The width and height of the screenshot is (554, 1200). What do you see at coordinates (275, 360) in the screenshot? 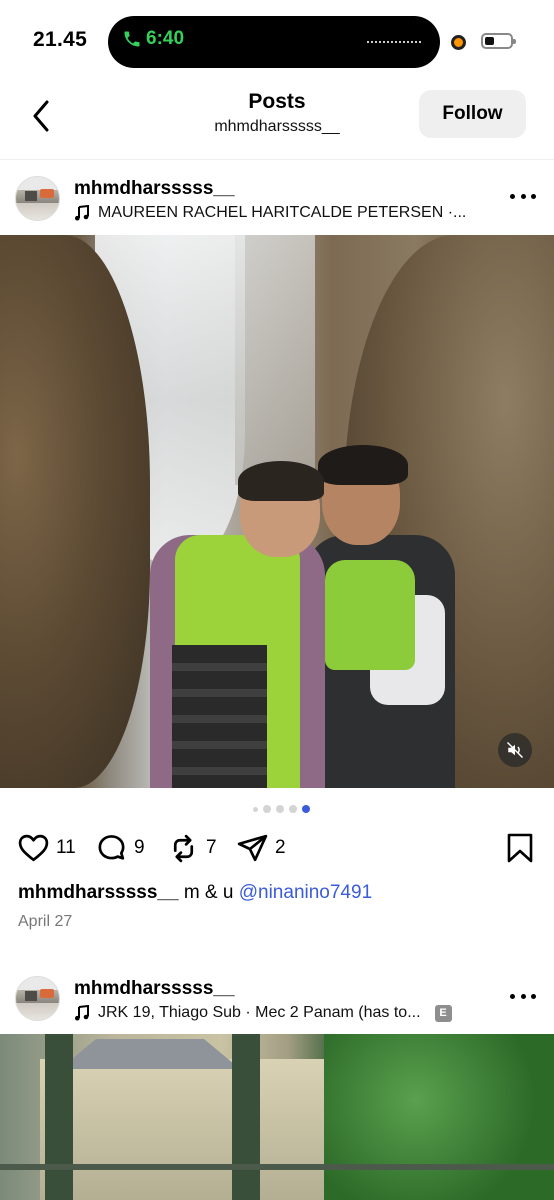
I see `photo-waterfall` at bounding box center [275, 360].